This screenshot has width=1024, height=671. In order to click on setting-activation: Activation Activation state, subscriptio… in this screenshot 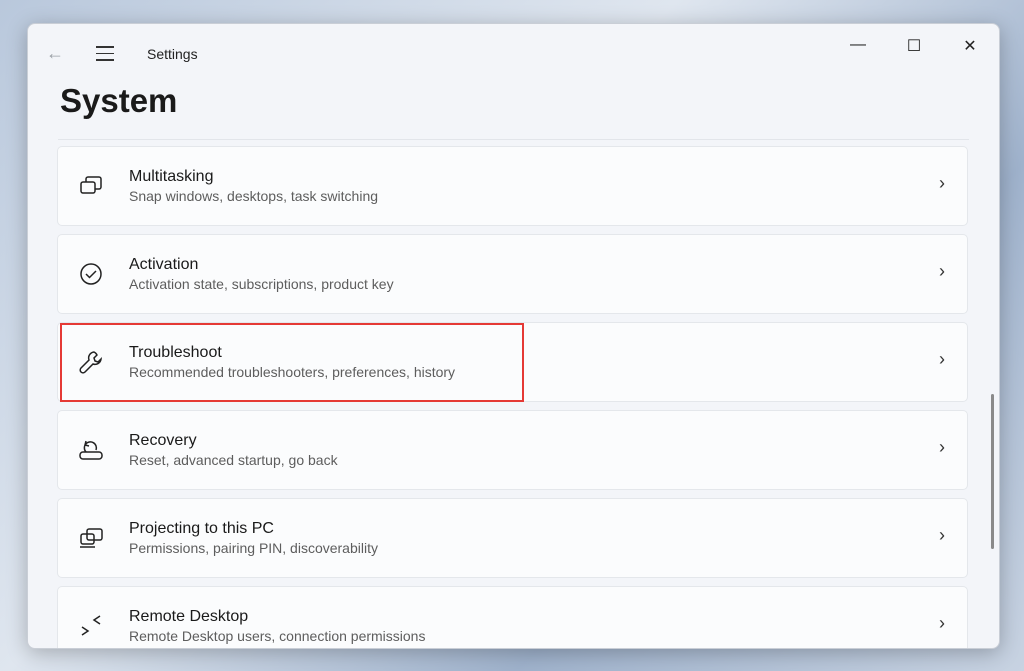, I will do `click(512, 274)`.